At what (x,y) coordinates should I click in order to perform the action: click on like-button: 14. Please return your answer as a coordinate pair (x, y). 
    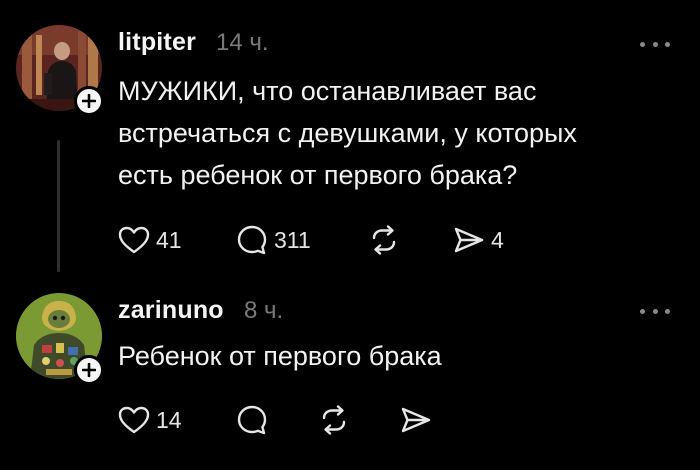
    Looking at the image, I should click on (150, 420).